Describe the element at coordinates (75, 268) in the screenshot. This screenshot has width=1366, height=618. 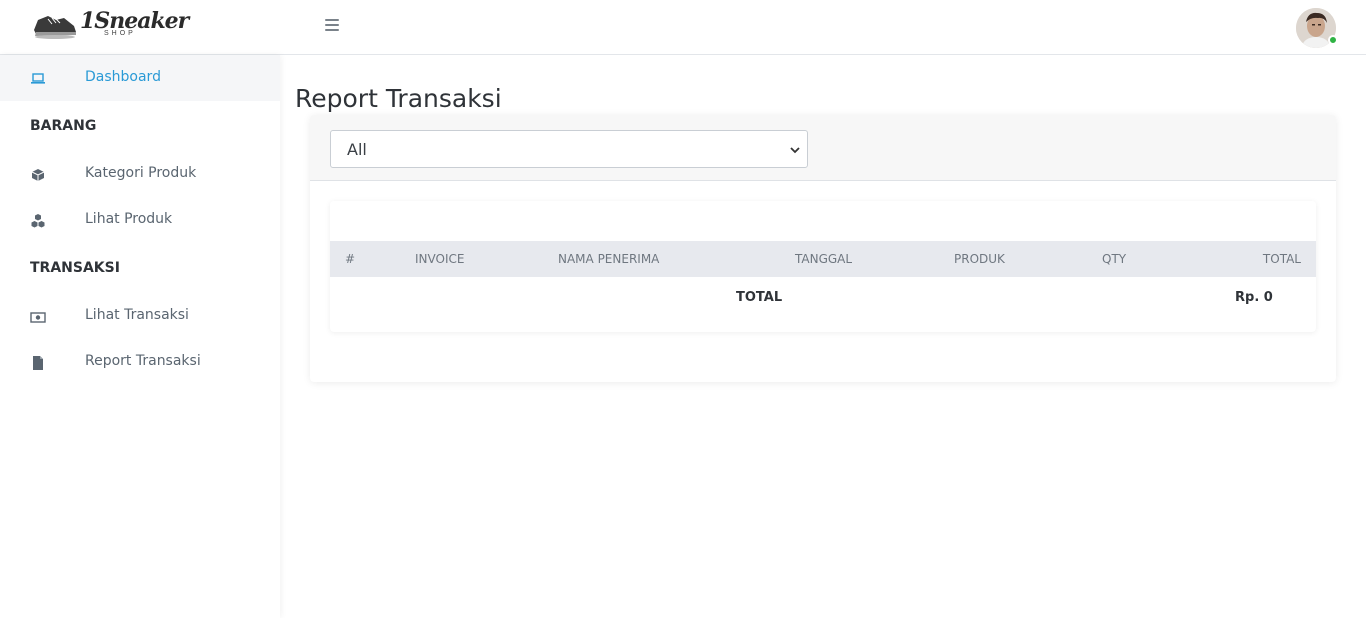
I see `sidebar-heading-transaksi: TRANSAKSI` at that location.